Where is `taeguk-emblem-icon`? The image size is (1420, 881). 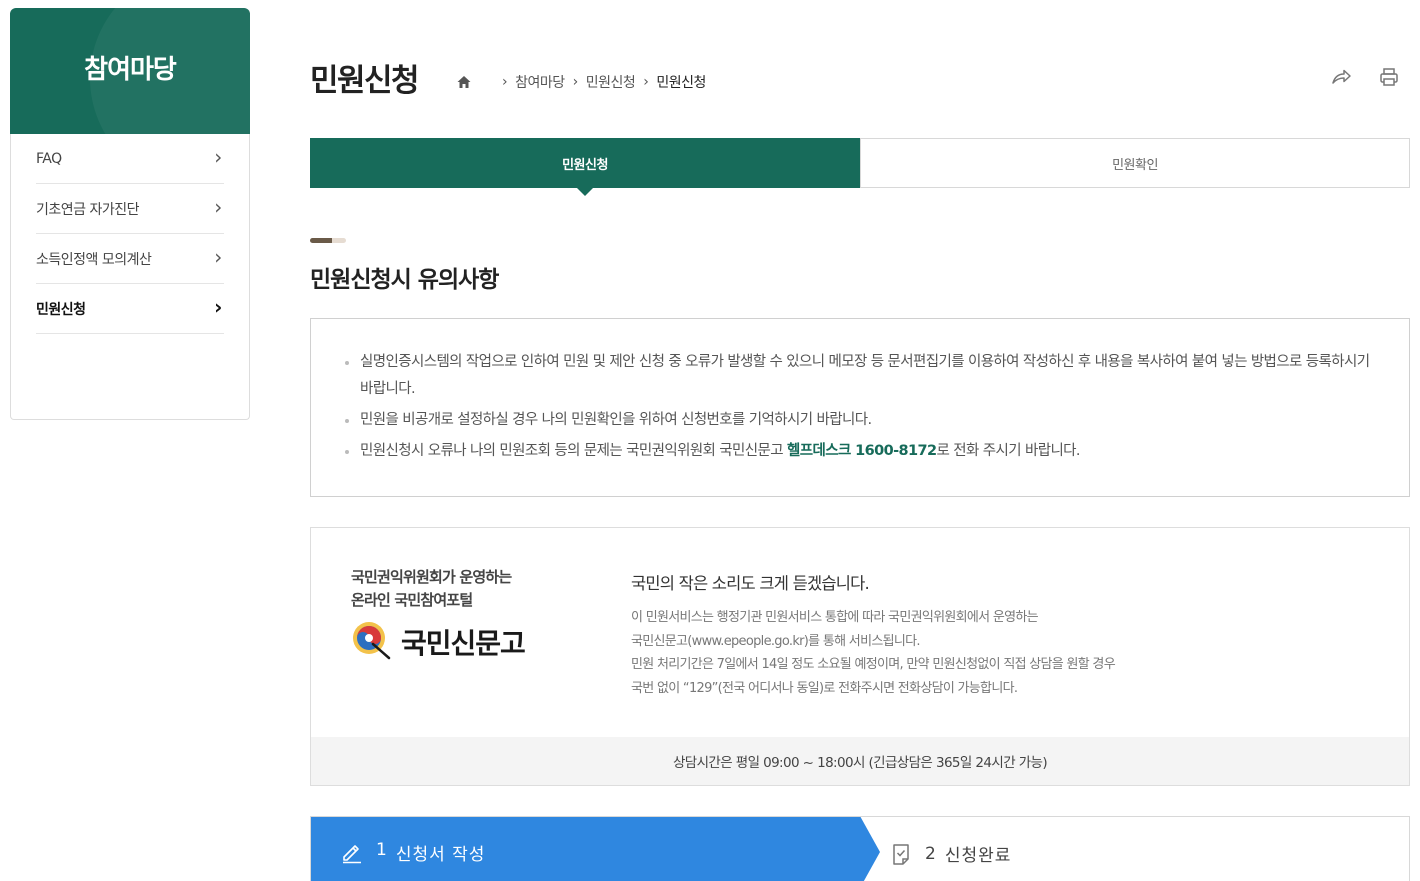 taeguk-emblem-icon is located at coordinates (373, 642).